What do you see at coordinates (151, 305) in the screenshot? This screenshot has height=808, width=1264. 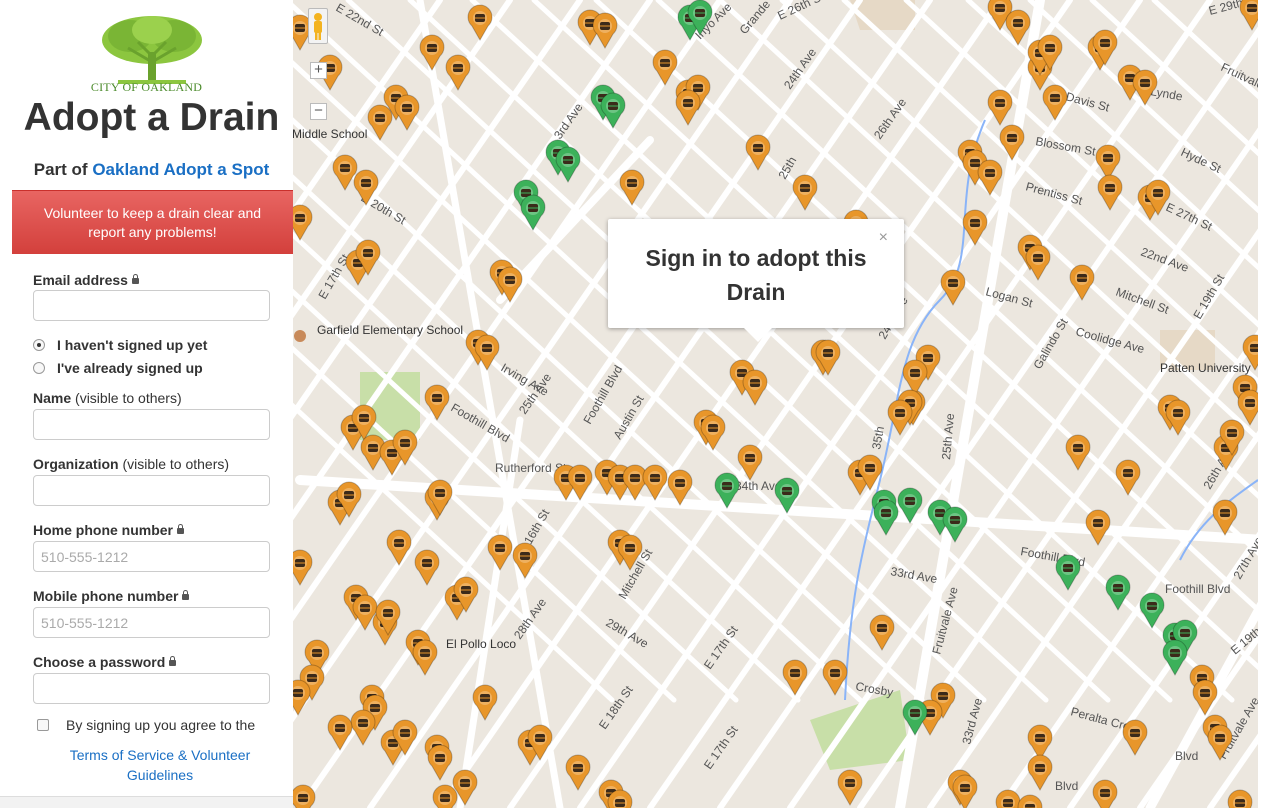 I see `email-field` at bounding box center [151, 305].